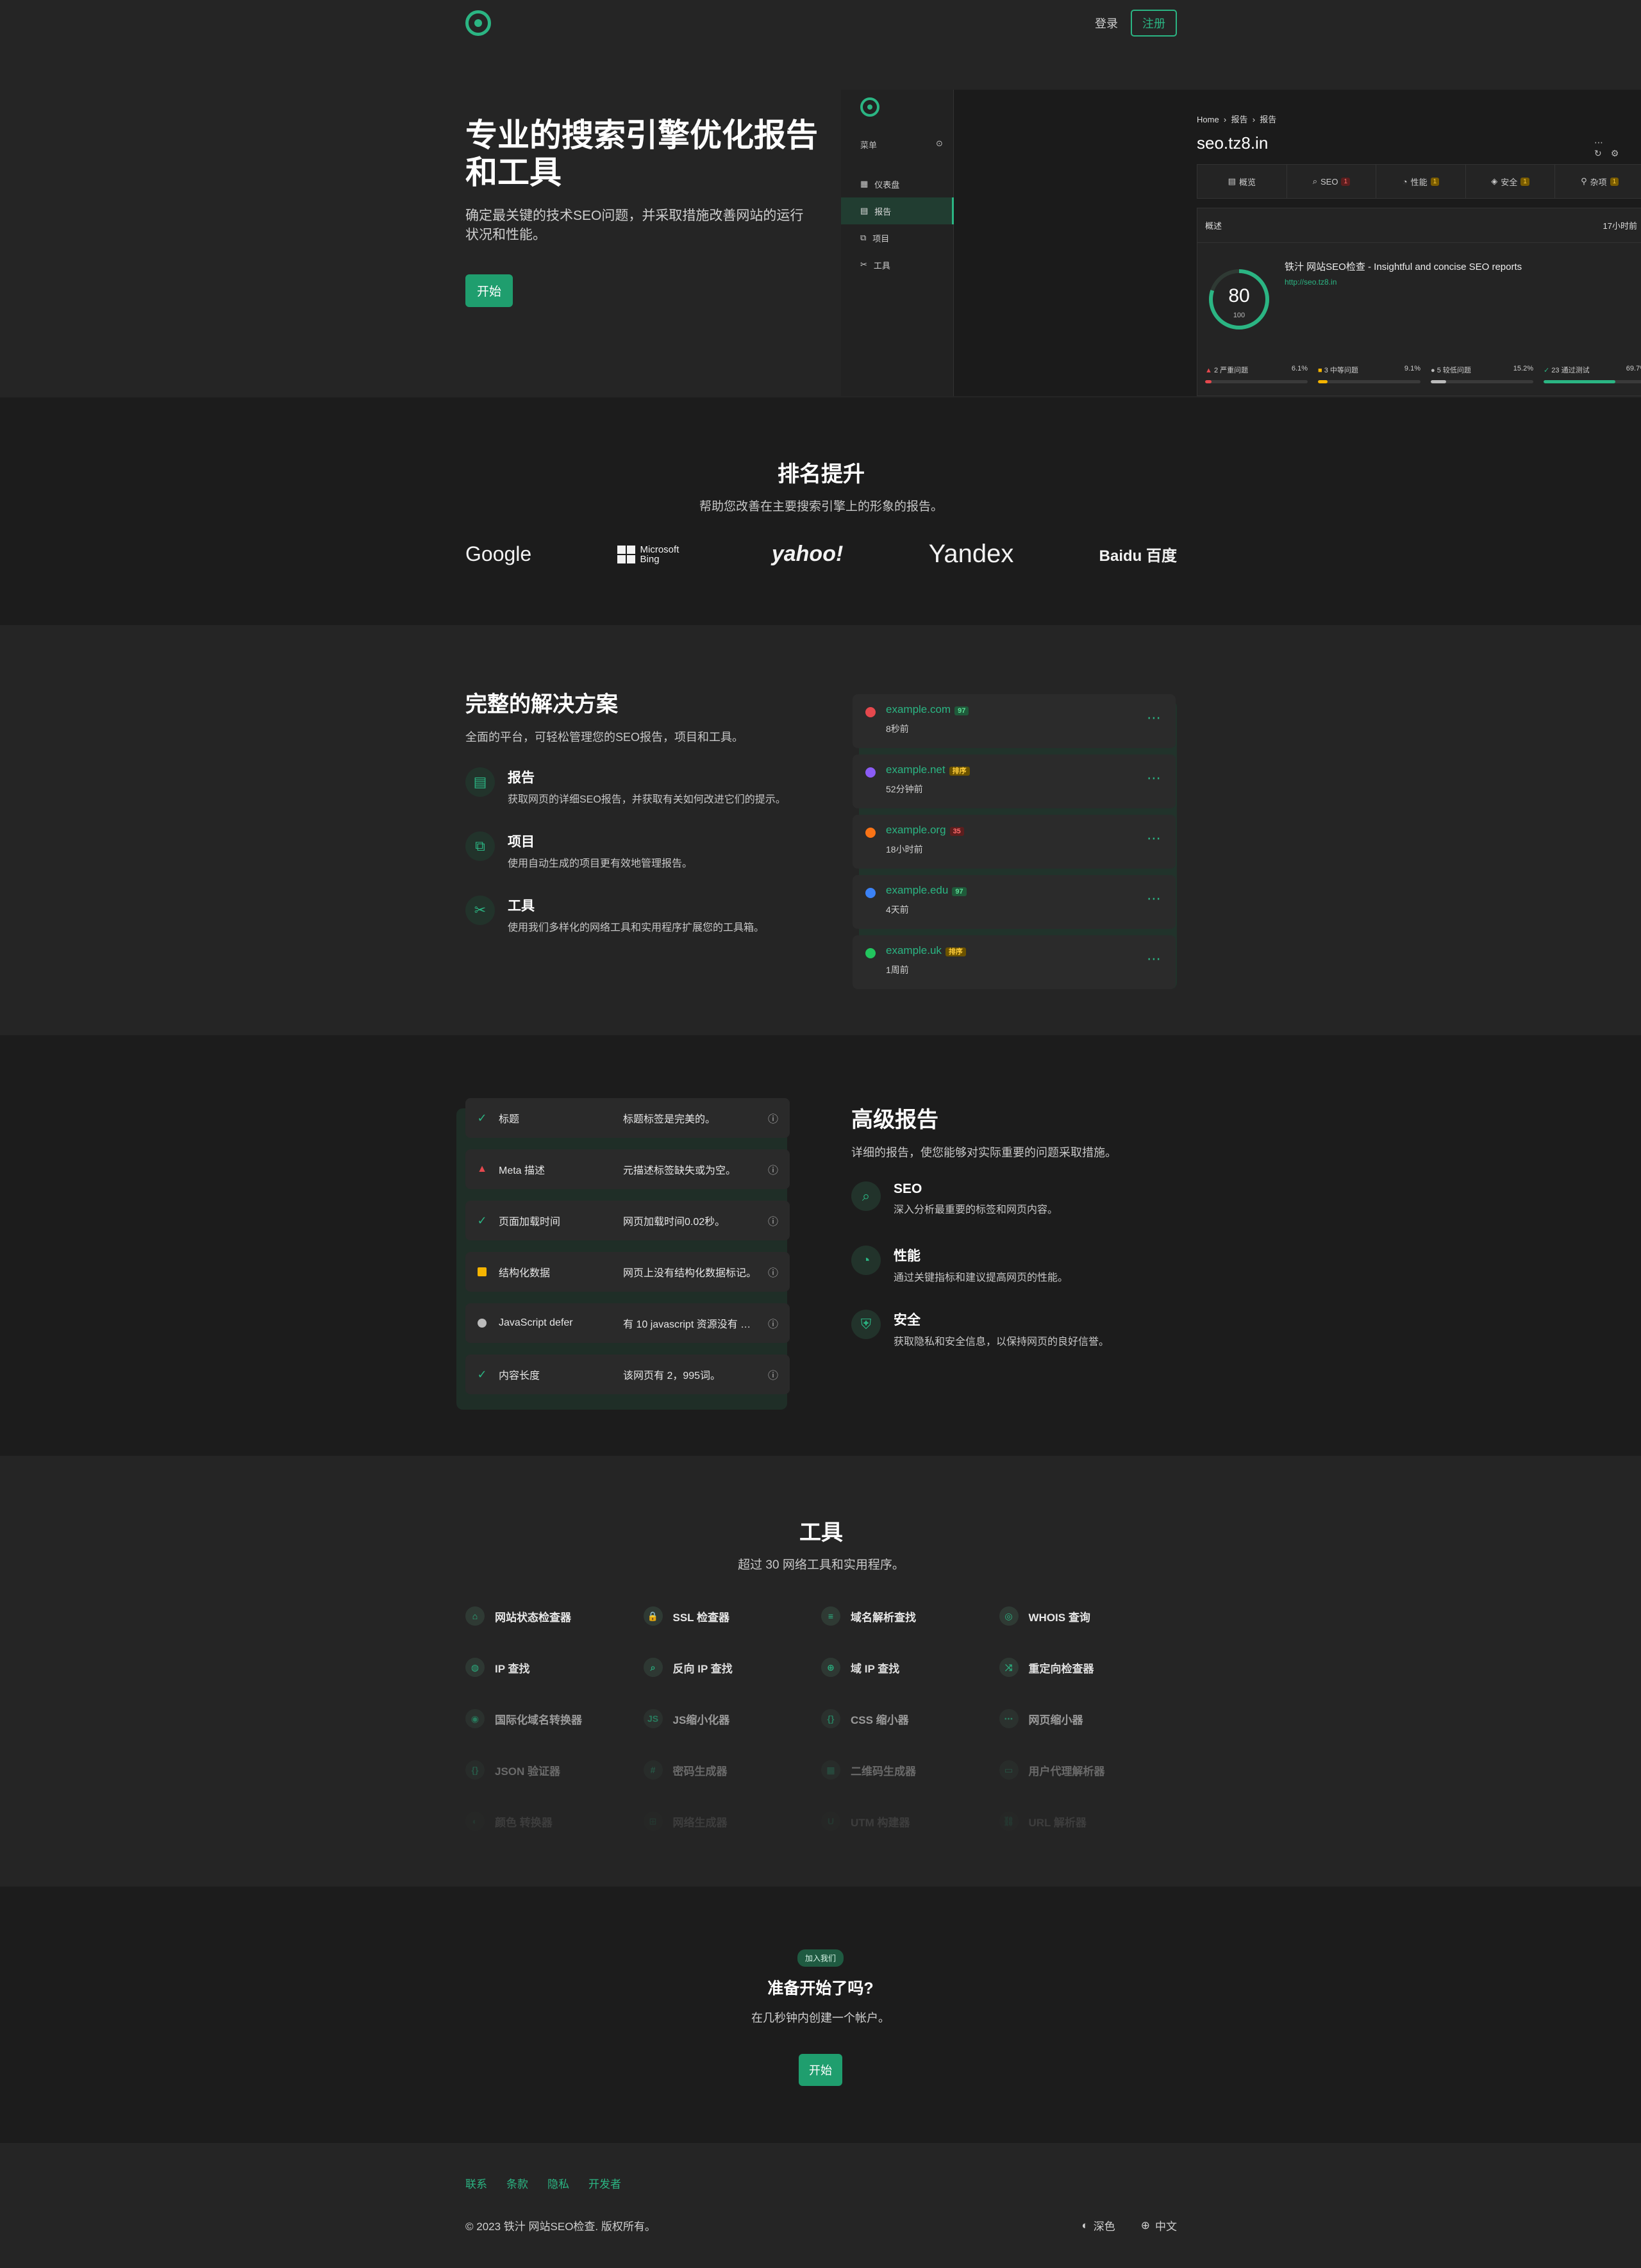  I want to click on ranking-title: 排名提升, so click(821, 474).